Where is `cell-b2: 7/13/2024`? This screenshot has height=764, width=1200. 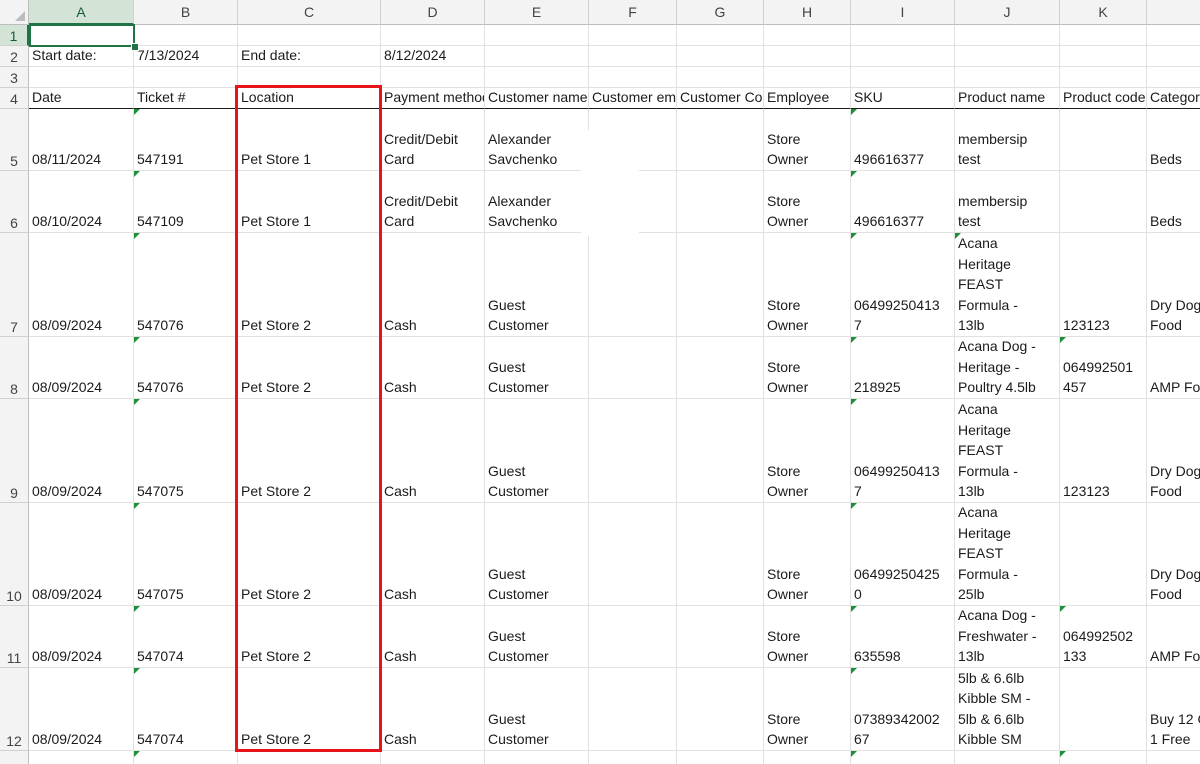 cell-b2: 7/13/2024 is located at coordinates (186, 56).